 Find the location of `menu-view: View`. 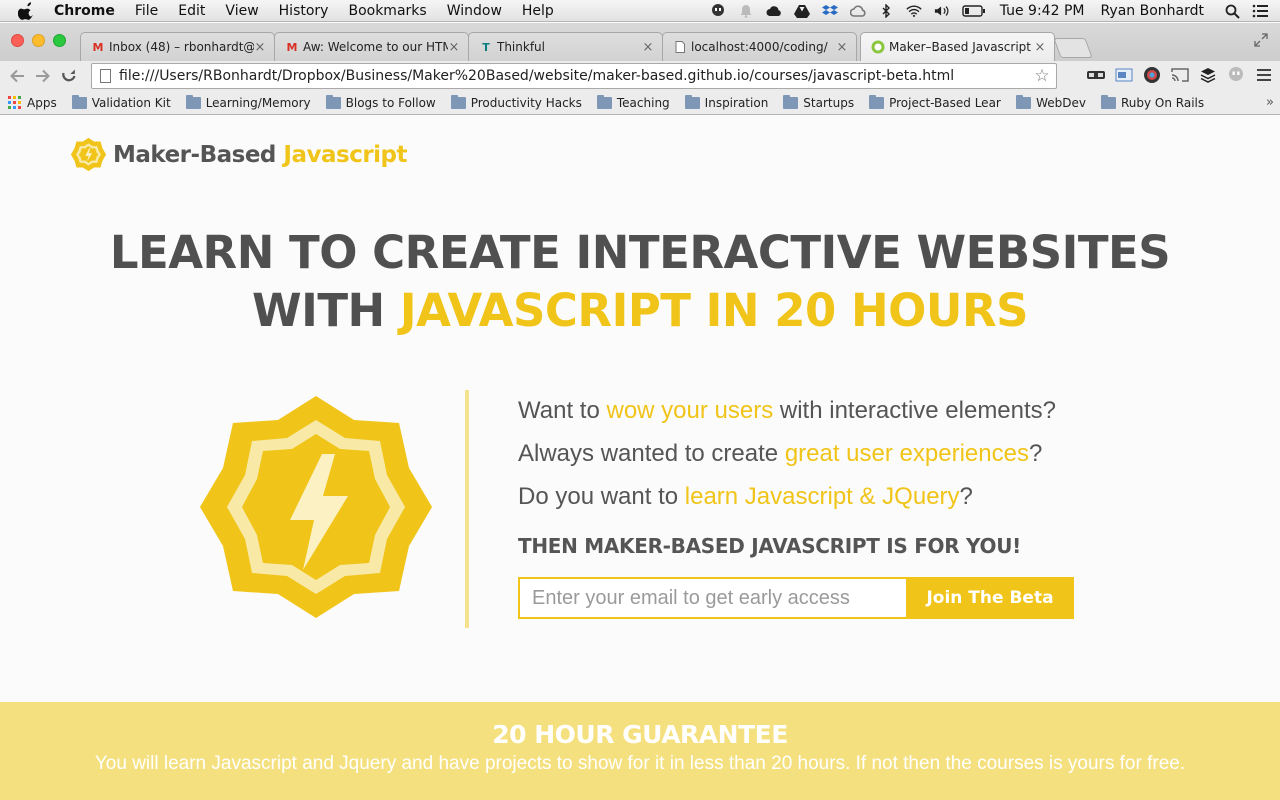

menu-view: View is located at coordinates (241, 11).